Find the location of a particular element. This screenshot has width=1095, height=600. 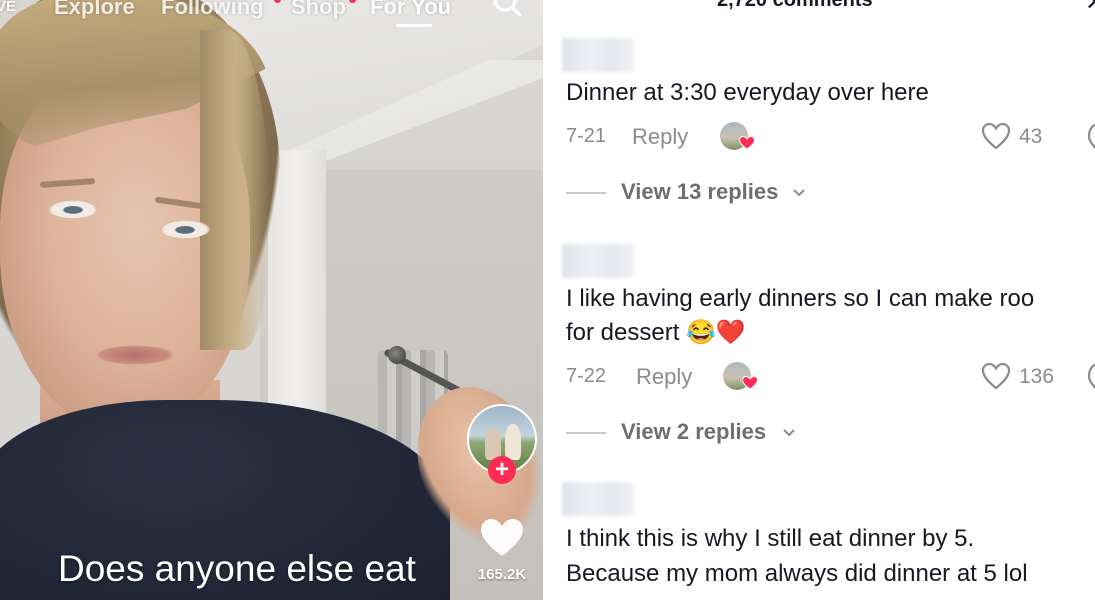

comment-text: Dinner at 3:30 everyday over here is located at coordinates (747, 92).